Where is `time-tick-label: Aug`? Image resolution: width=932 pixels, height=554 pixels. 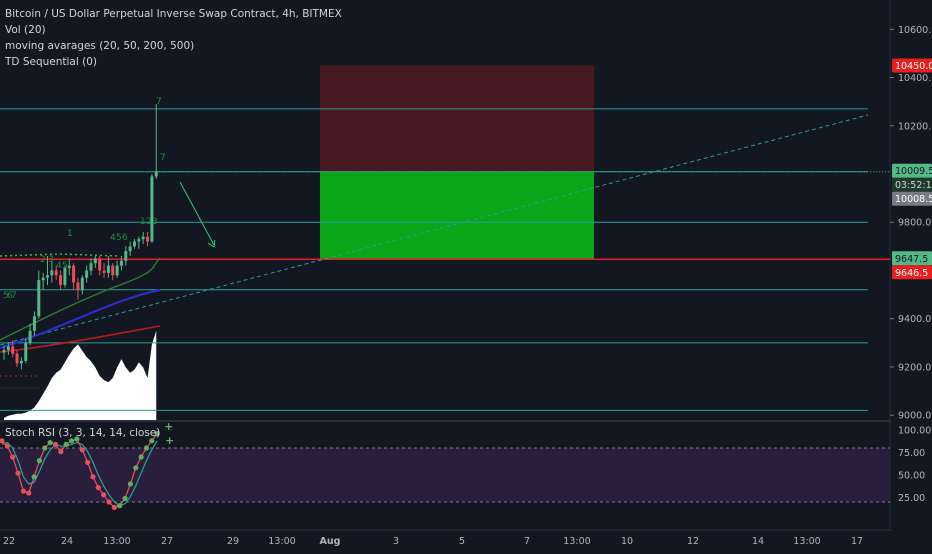 time-tick-label: Aug is located at coordinates (330, 541).